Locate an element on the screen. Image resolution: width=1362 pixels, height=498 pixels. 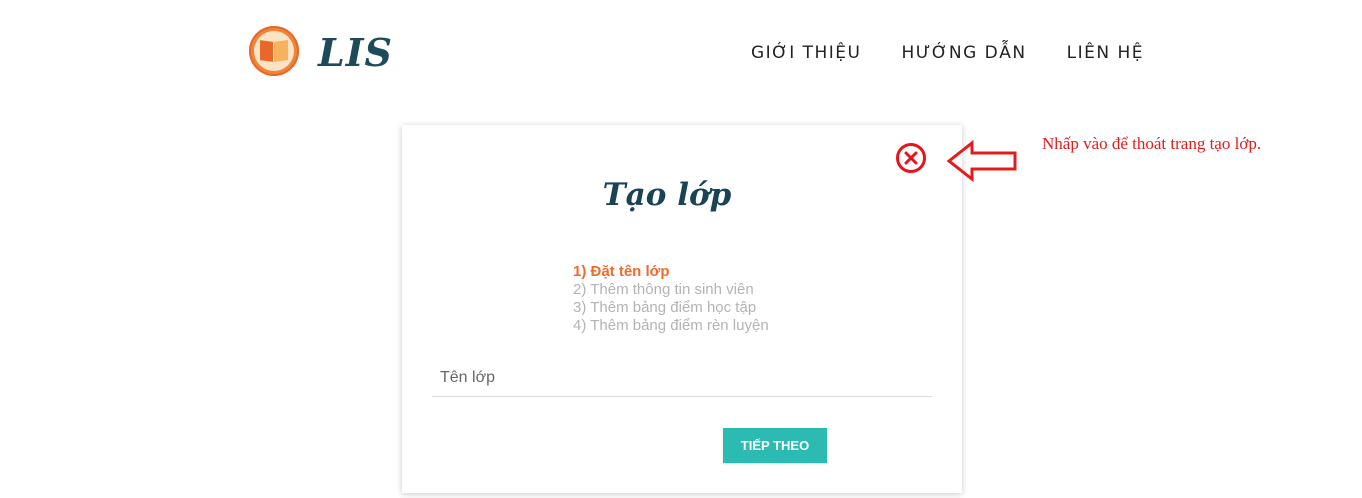
step-item: 2) Thêm thông tin sinh viên is located at coordinates (663, 289).